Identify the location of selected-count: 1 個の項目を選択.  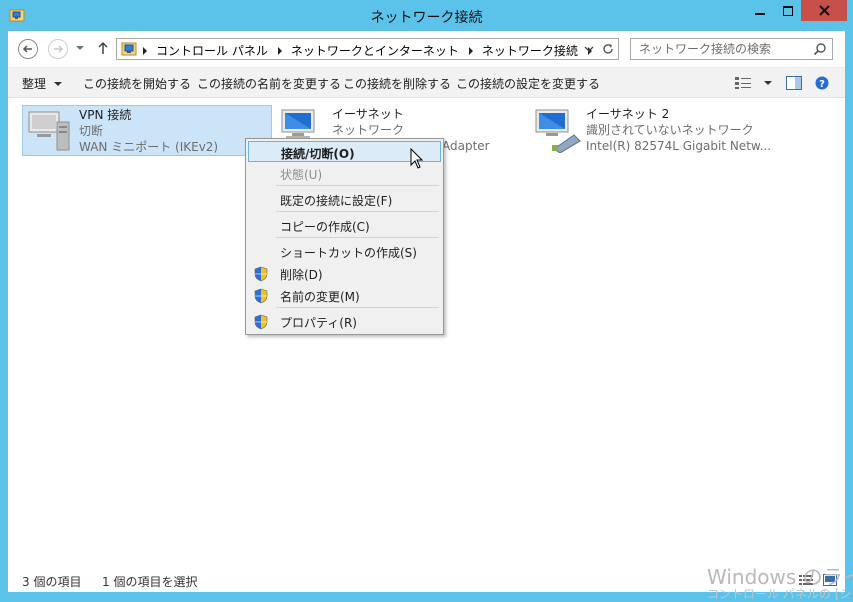
(150, 582).